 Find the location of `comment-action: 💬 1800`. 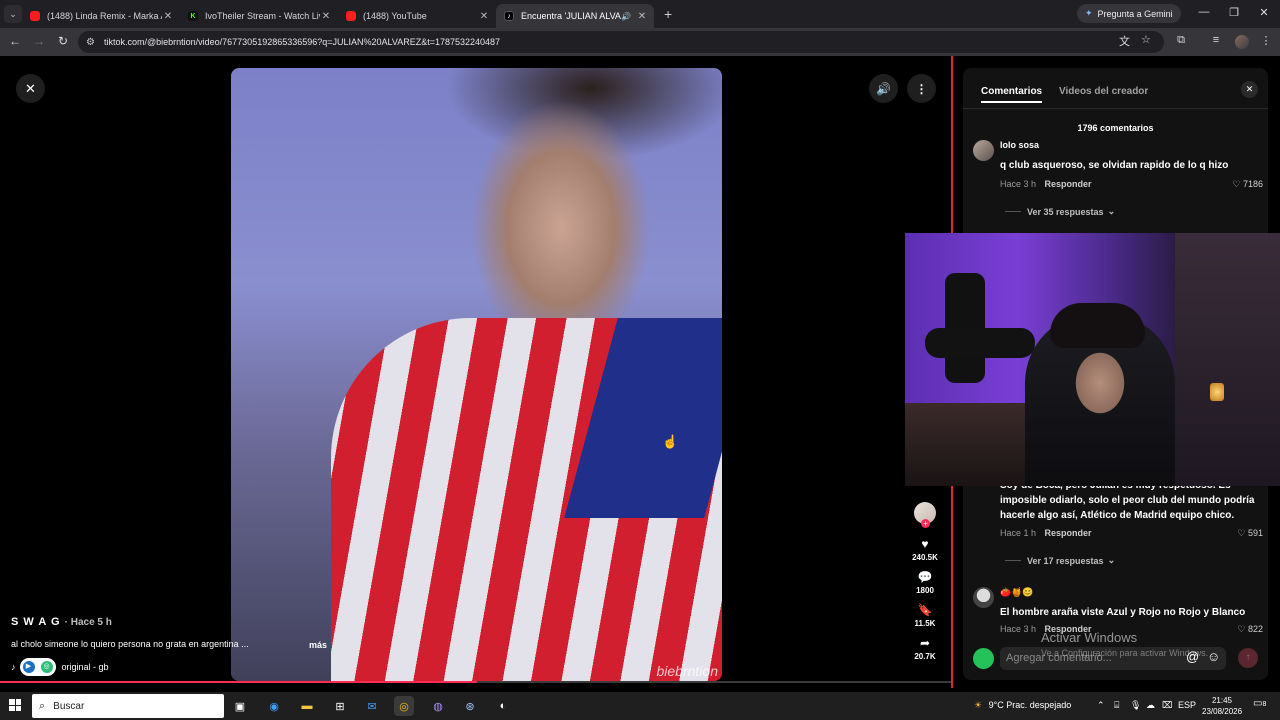

comment-action: 💬 1800 is located at coordinates (925, 582).